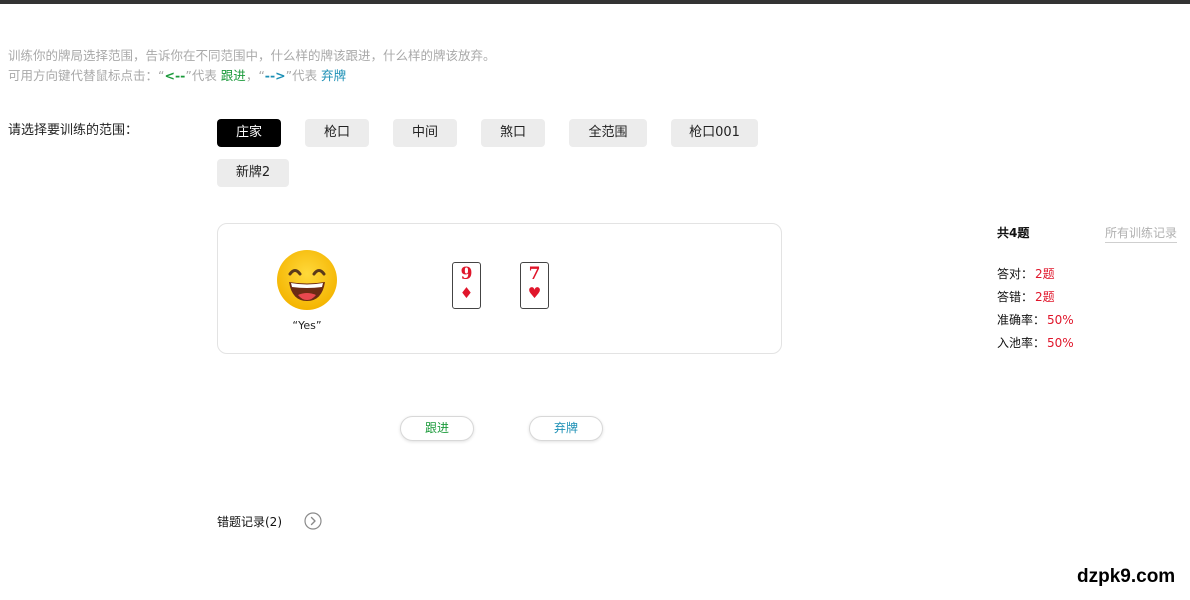 This screenshot has width=1190, height=600. I want to click on total-questions: 共4题, so click(1013, 233).